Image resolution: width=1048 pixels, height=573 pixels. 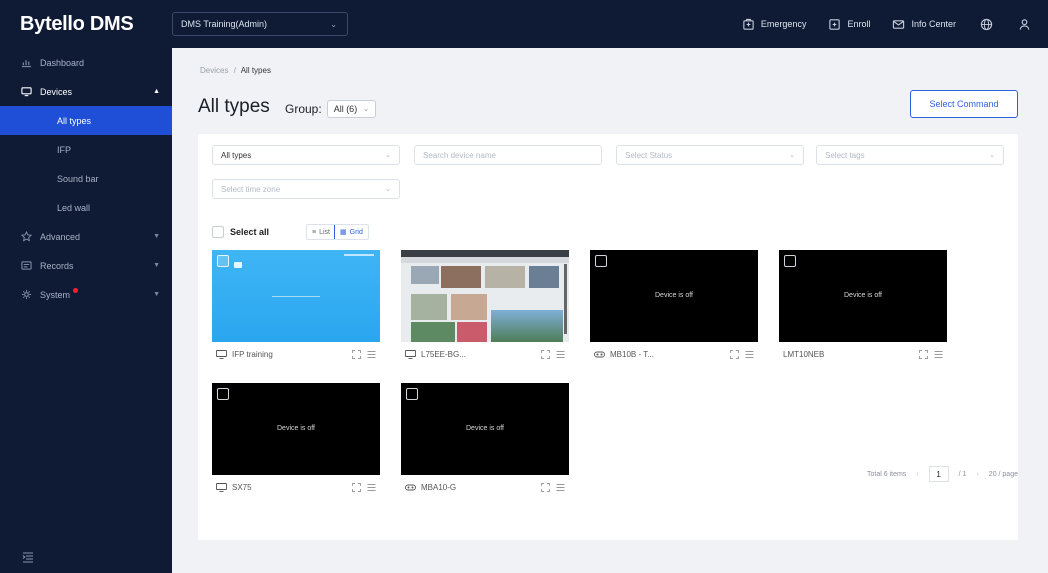 What do you see at coordinates (314, 232) in the screenshot?
I see `list-icon: ≡` at bounding box center [314, 232].